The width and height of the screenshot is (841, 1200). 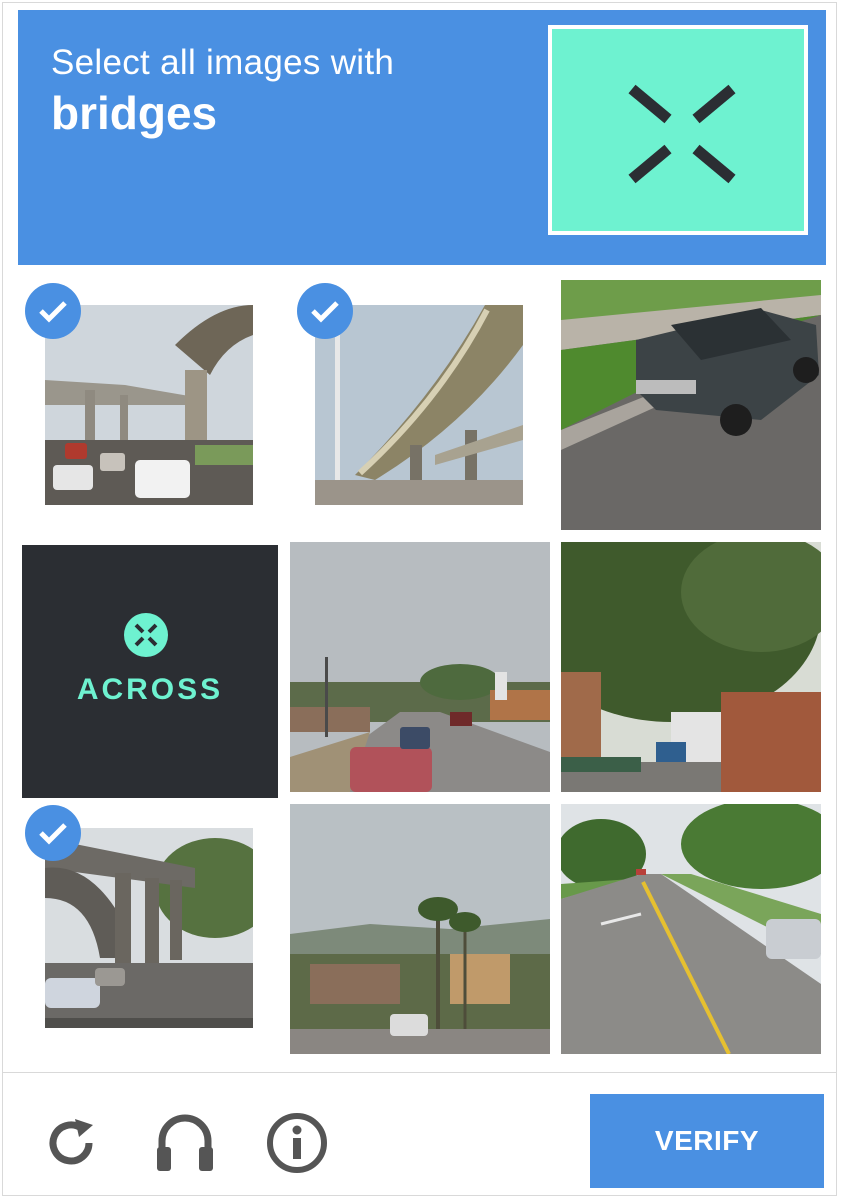 I want to click on info-button, so click(x=297, y=1143).